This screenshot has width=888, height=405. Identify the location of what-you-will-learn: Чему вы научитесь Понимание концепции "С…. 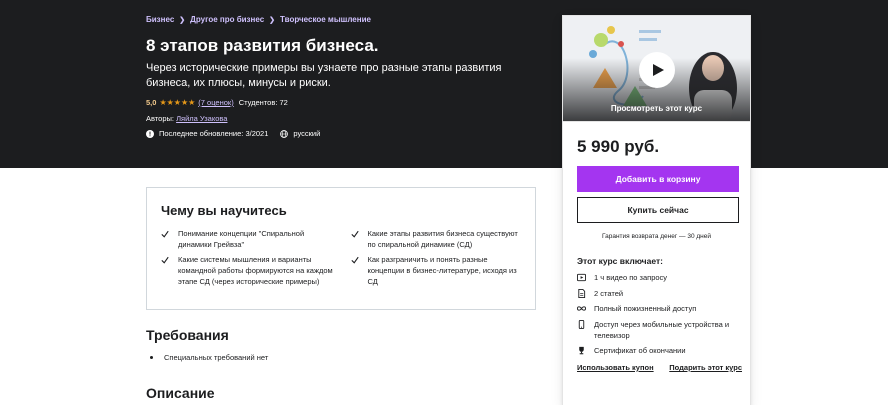
(341, 248).